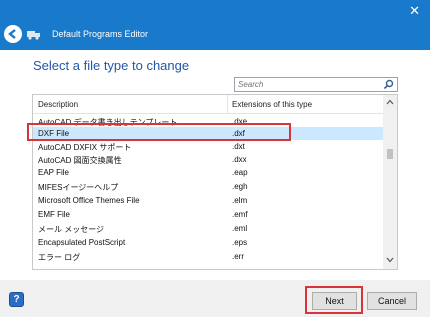 The image size is (430, 317). Describe the element at coordinates (240, 228) in the screenshot. I see `row-extension: .eml` at that location.